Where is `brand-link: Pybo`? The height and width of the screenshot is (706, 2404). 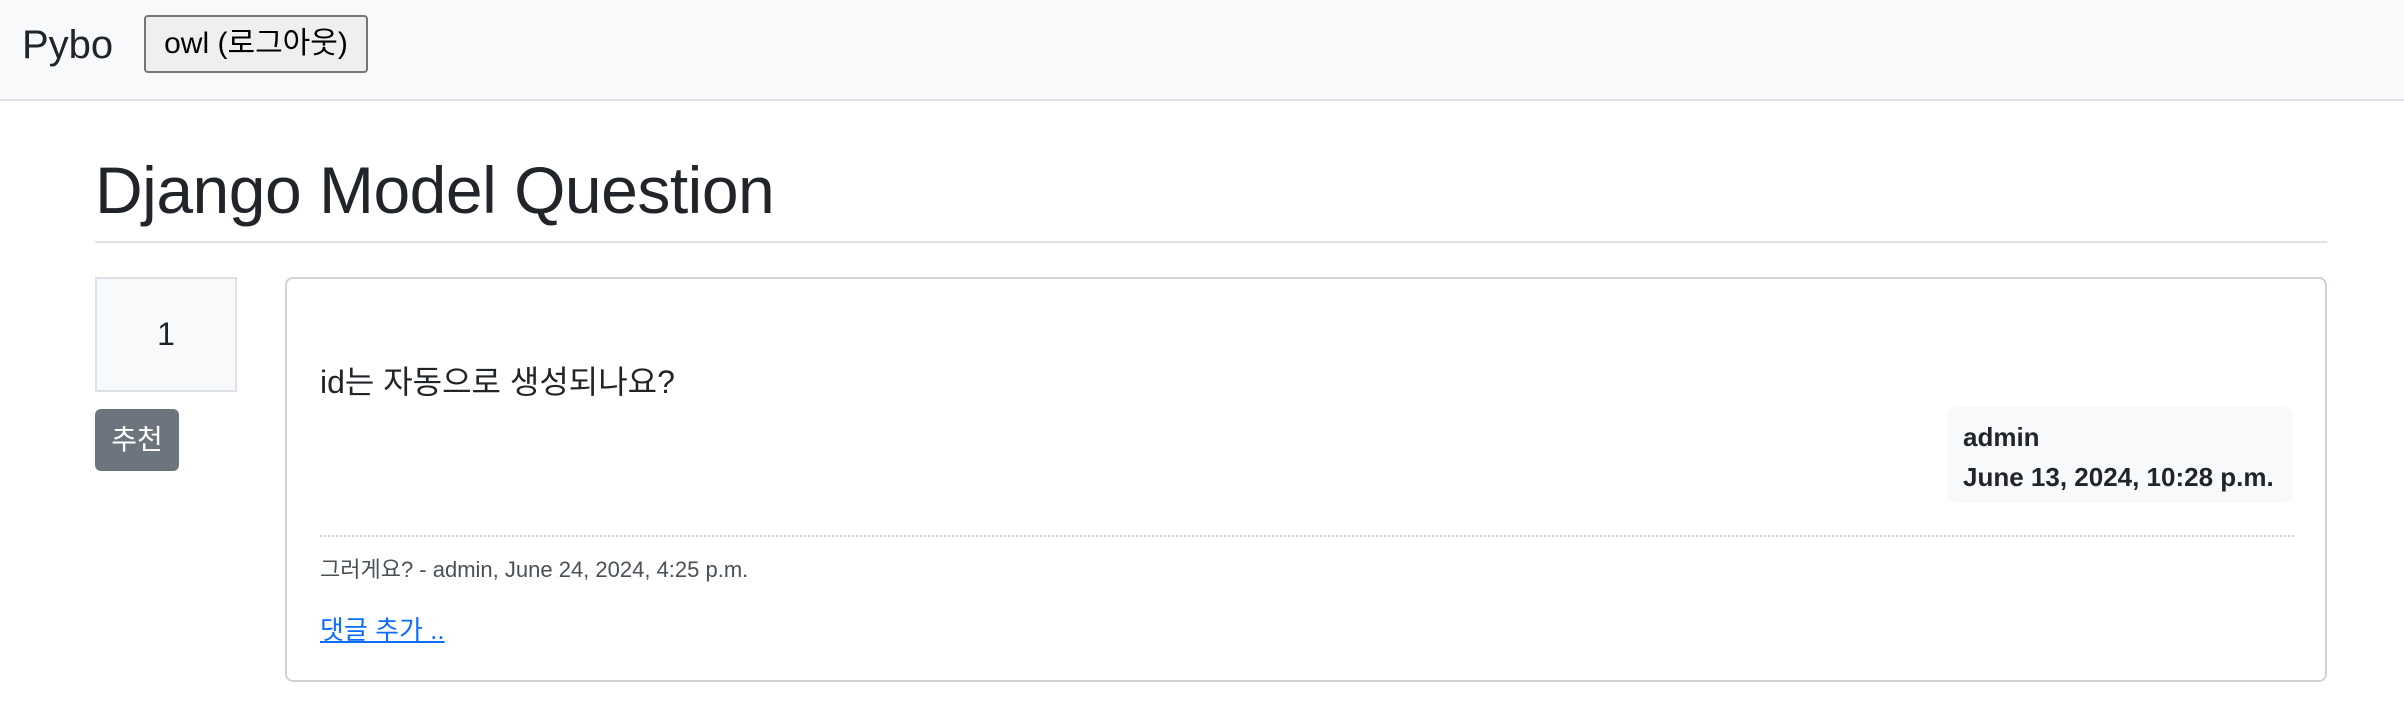
brand-link: Pybo is located at coordinates (67, 45).